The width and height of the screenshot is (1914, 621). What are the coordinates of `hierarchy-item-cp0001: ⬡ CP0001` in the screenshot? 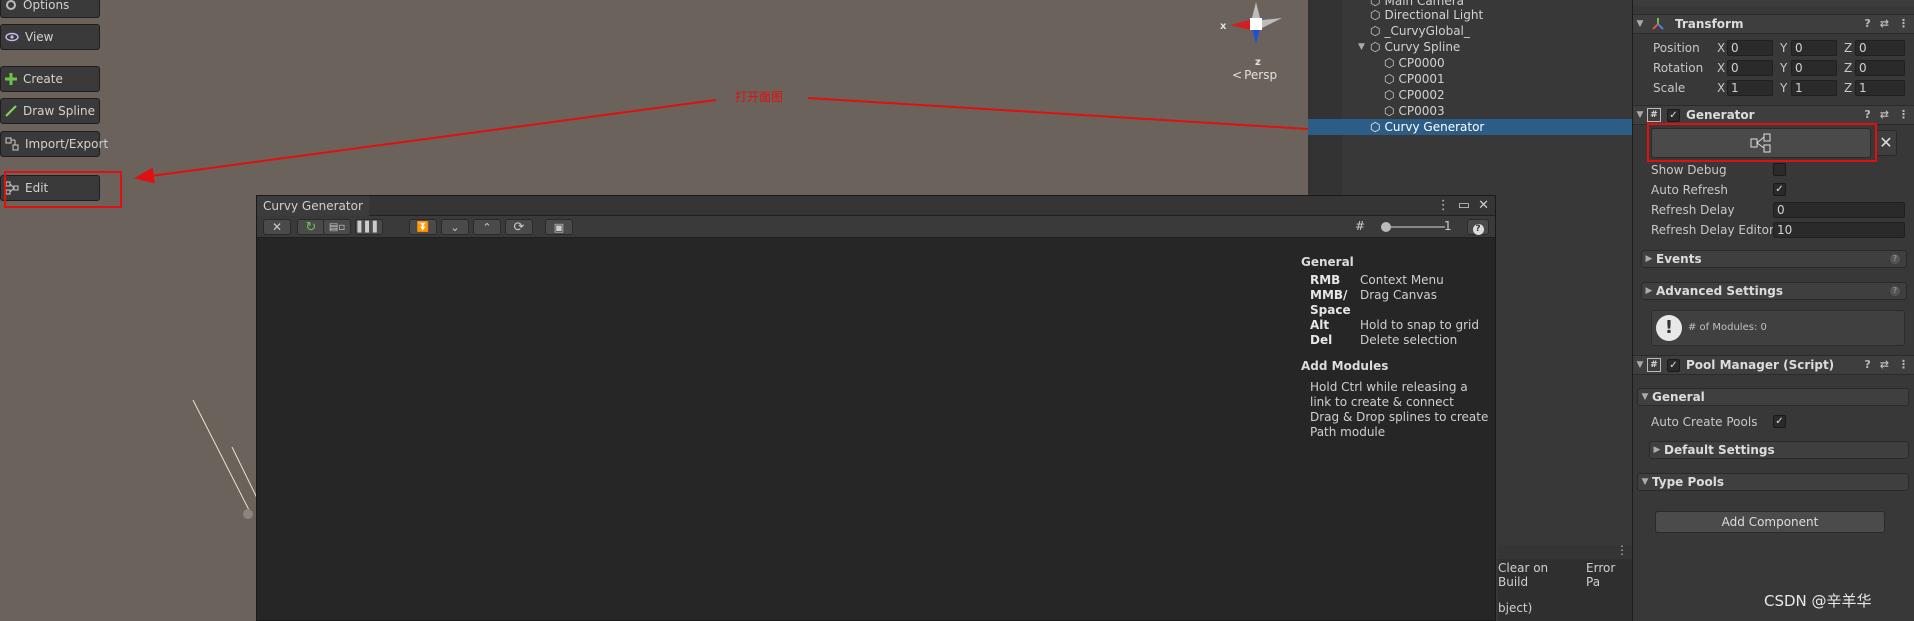 It's located at (1470, 79).